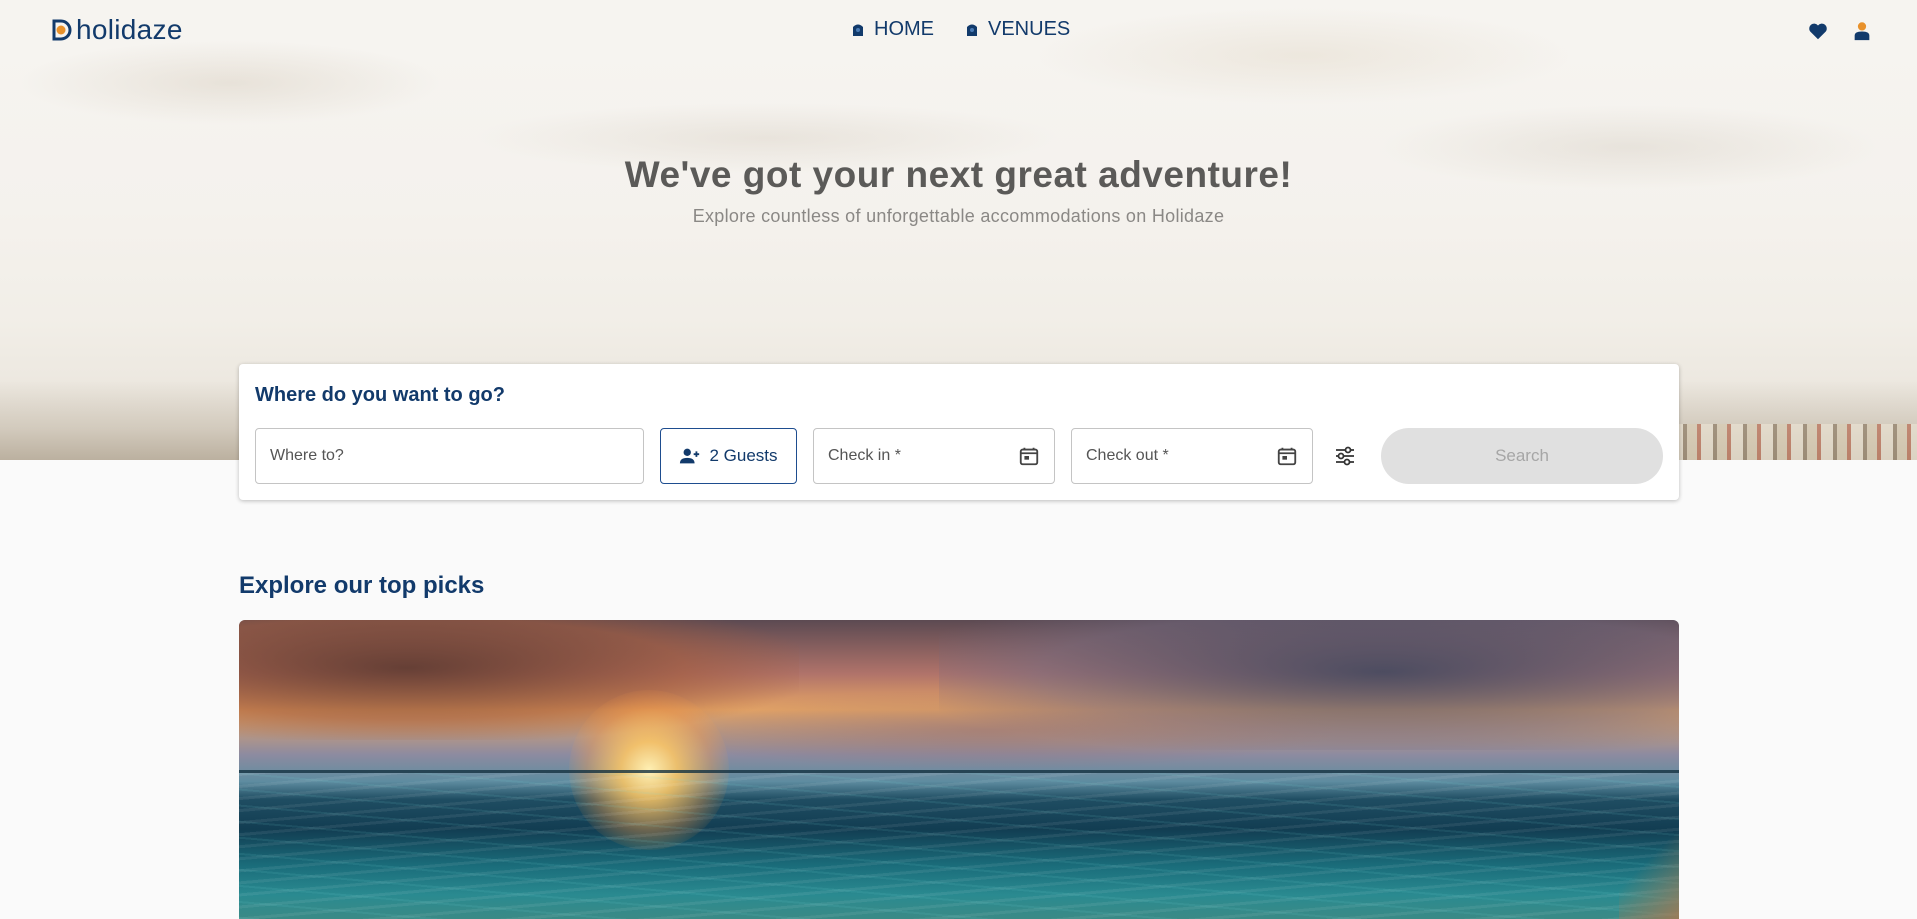 This screenshot has height=919, width=1917. I want to click on nav-venues-label: VENUES, so click(1029, 29).